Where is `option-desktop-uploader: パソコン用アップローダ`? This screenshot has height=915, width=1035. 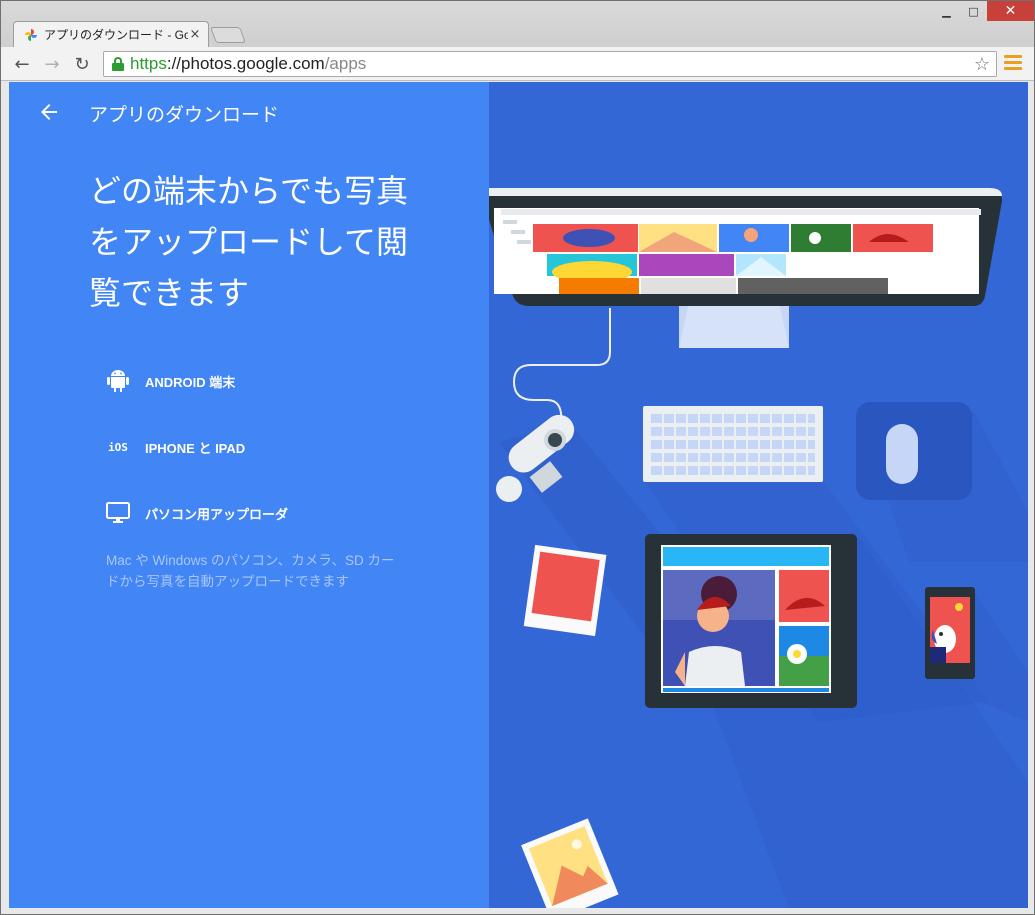 option-desktop-uploader: パソコン用アップローダ is located at coordinates (196, 513).